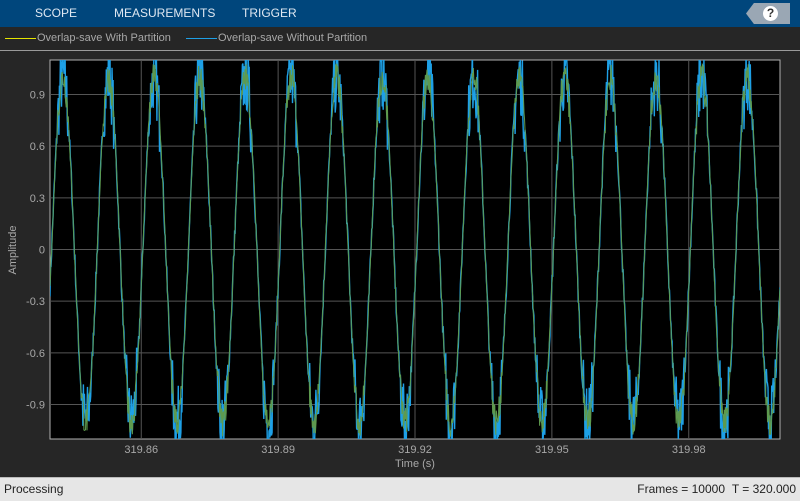  Describe the element at coordinates (763, 489) in the screenshot. I see `time-readout: T = 320.000` at that location.